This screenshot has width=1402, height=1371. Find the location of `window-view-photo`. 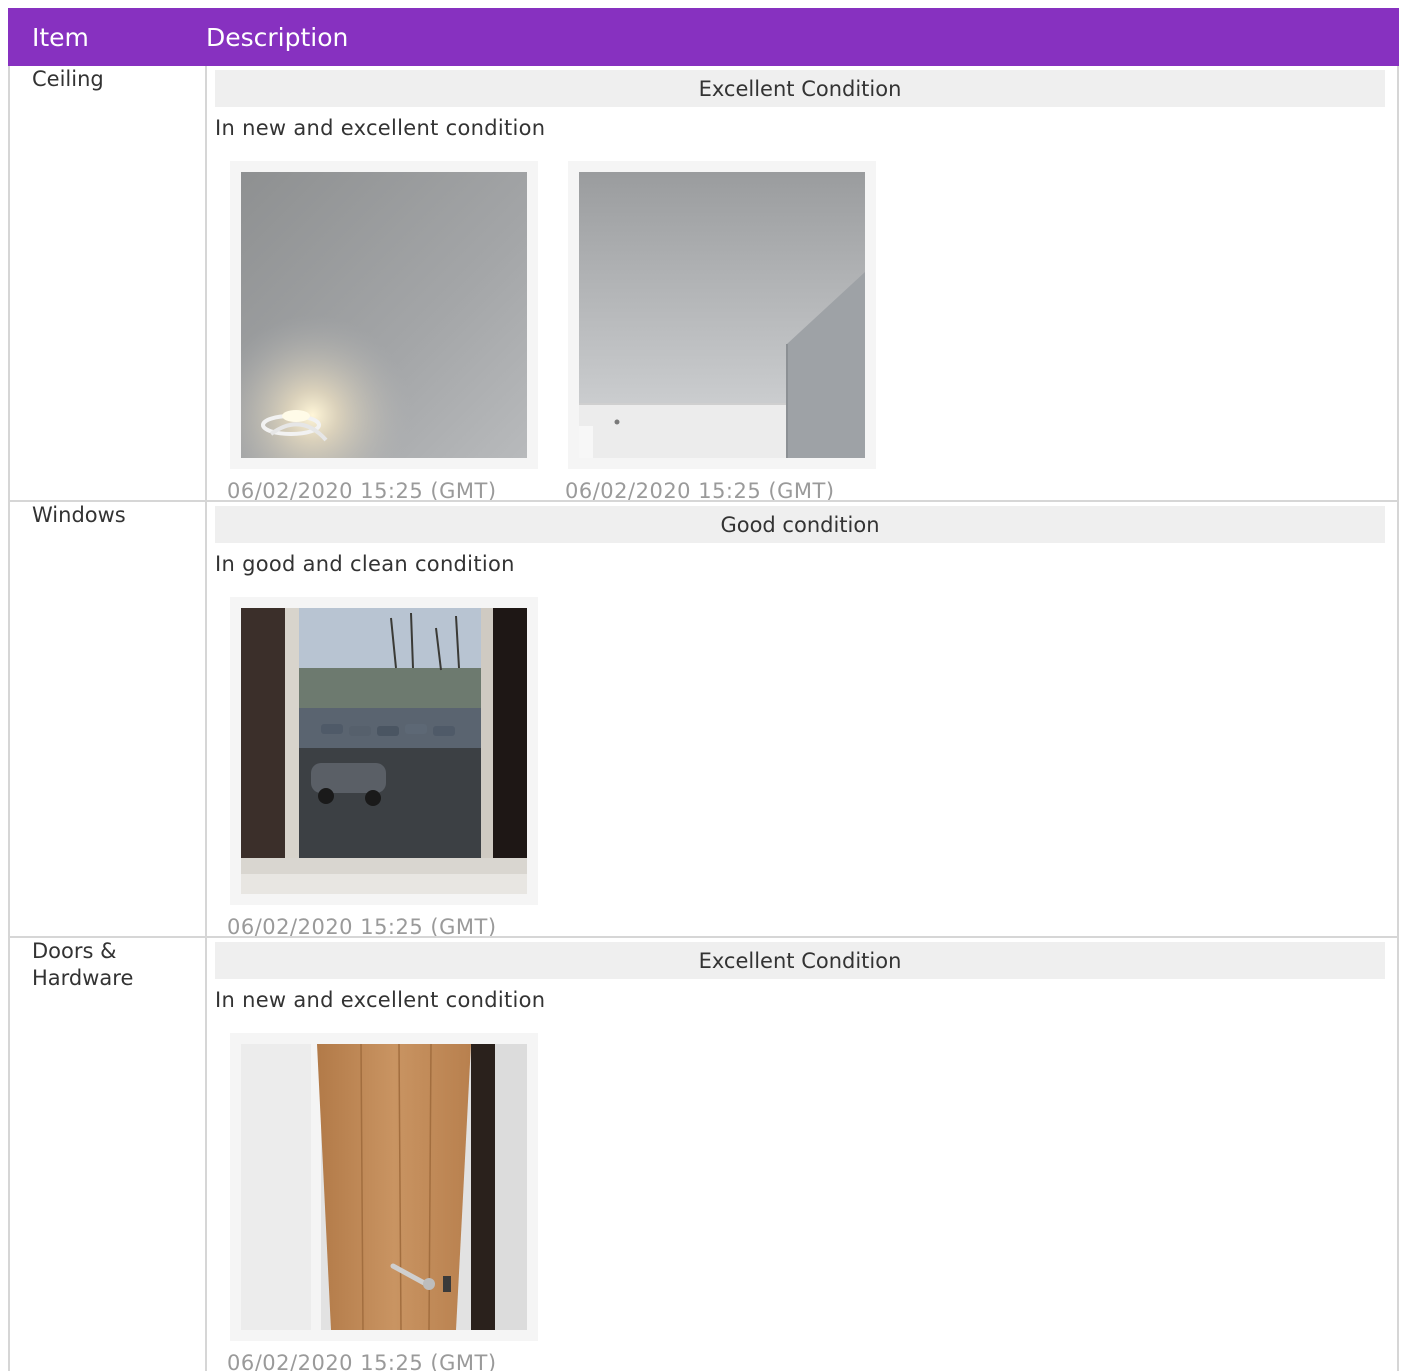

window-view-photo is located at coordinates (384, 751).